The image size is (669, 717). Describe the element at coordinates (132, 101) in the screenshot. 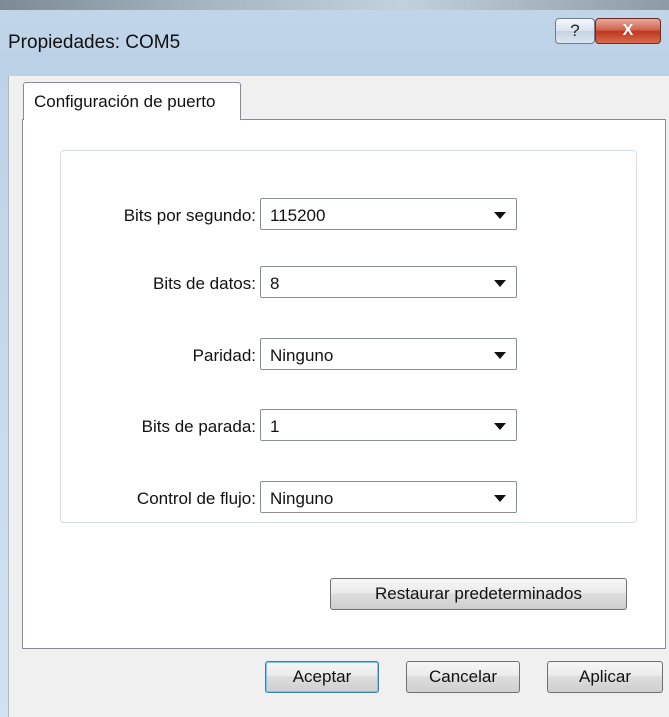

I see `tab-port-settings: Configuración de puerto` at that location.